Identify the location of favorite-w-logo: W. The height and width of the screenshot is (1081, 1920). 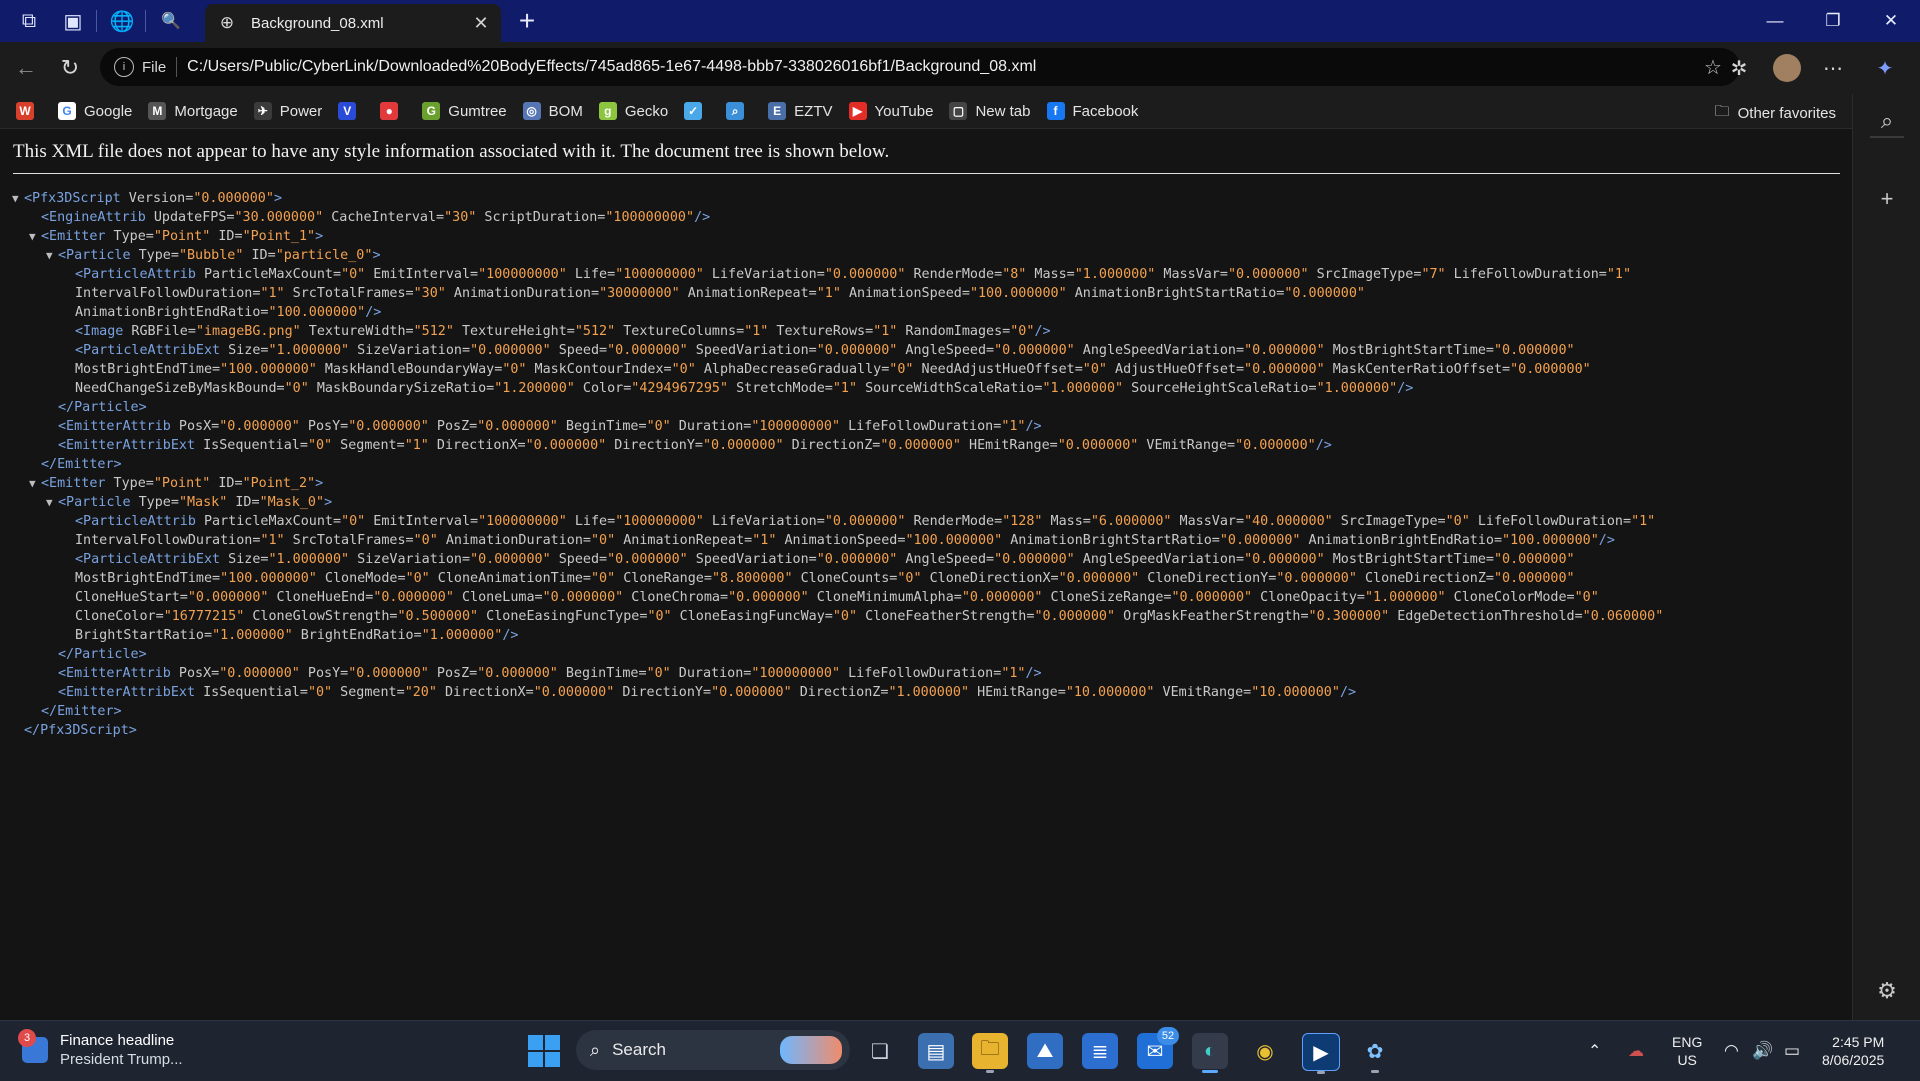
(29, 111).